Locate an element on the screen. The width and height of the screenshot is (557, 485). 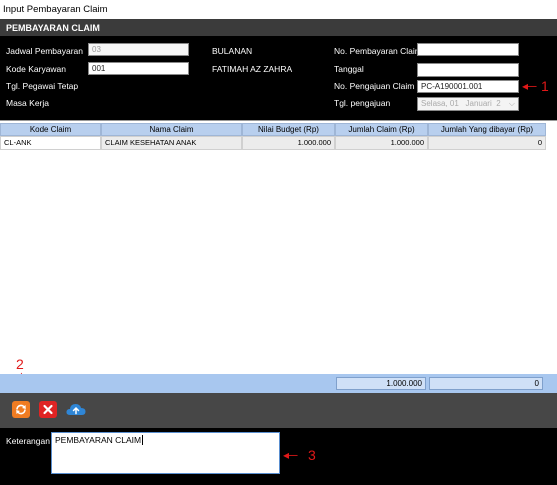
close-icon is located at coordinates (48, 409).